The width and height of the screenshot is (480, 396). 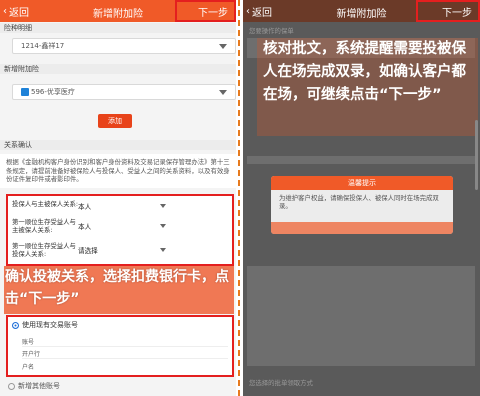 What do you see at coordinates (117, 288) in the screenshot?
I see `annotation-left: 确认投被关系，选择扣费银行卡，点击“下一步”` at bounding box center [117, 288].